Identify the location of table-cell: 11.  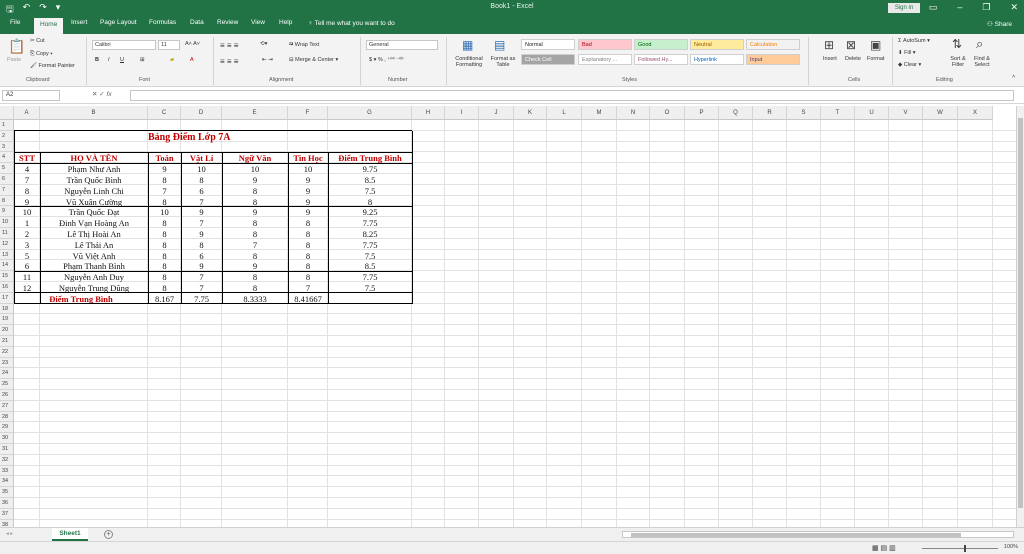
(27, 277).